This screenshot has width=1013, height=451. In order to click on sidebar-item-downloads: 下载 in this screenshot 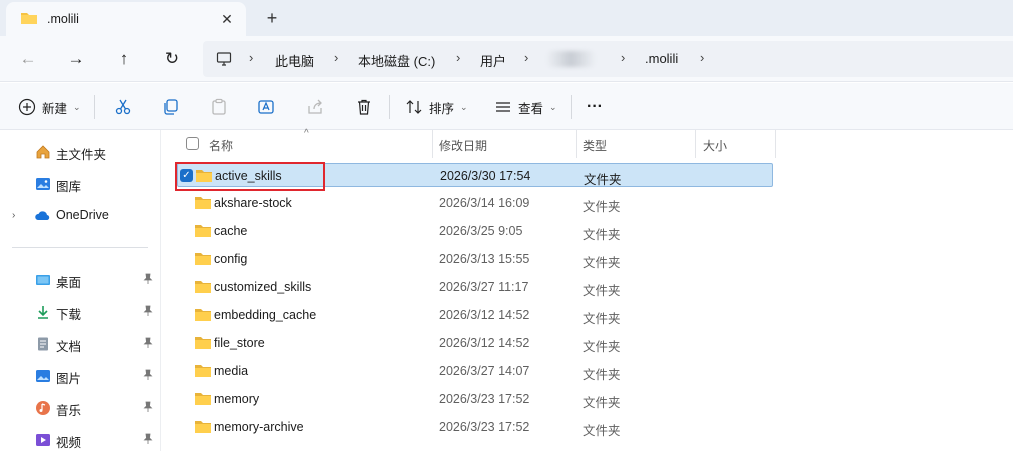, I will do `click(80, 312)`.